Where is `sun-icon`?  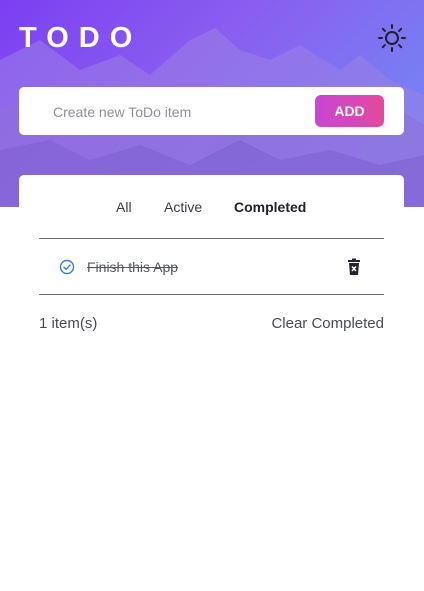 sun-icon is located at coordinates (392, 38).